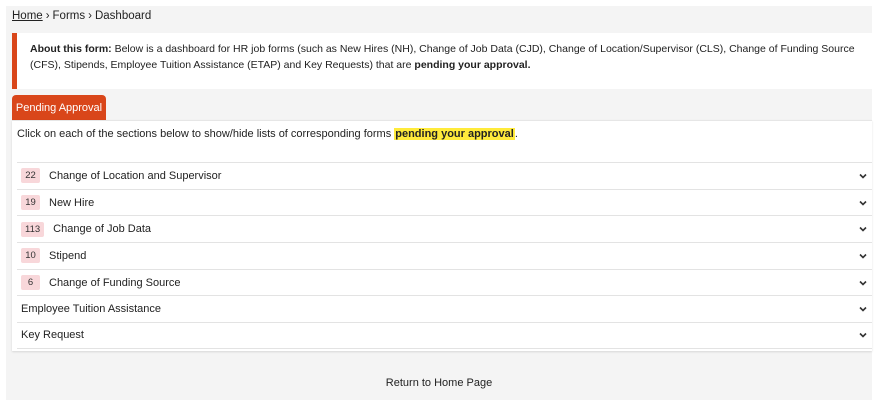 The height and width of the screenshot is (400, 877). I want to click on section-label: Change of Job Data, so click(102, 229).